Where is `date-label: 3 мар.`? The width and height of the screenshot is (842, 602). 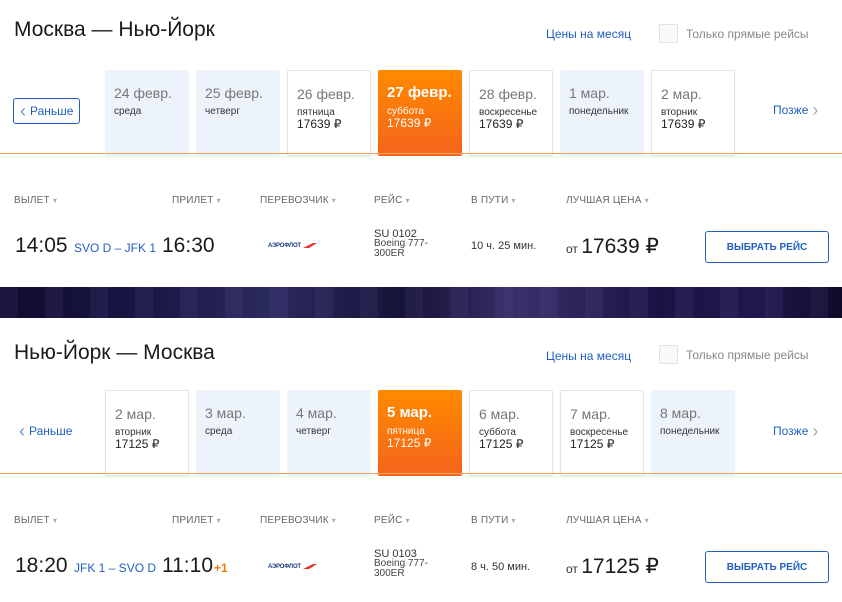 date-label: 3 мар. is located at coordinates (225, 413).